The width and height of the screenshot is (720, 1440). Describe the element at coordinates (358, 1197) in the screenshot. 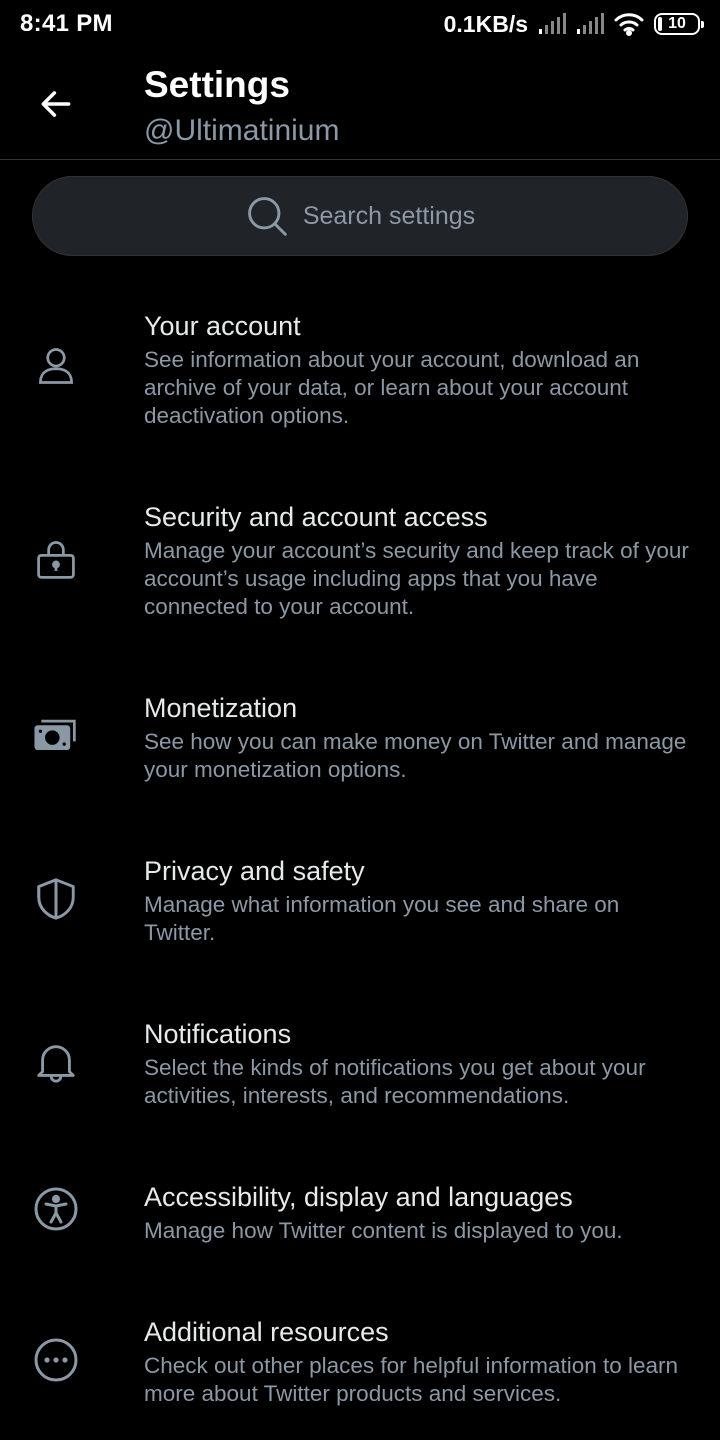

I see `settings-item-title: Accessibility, display and languages` at that location.